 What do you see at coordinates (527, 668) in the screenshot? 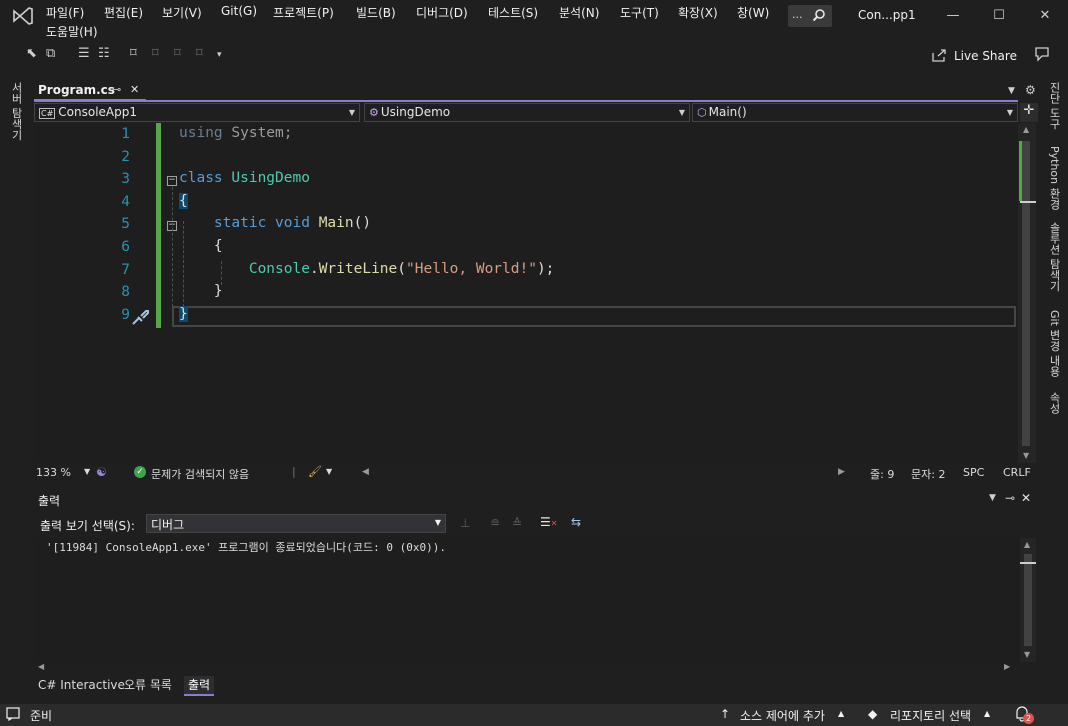
I see `output-horizontal-scrollbar: ◀ ▶` at bounding box center [527, 668].